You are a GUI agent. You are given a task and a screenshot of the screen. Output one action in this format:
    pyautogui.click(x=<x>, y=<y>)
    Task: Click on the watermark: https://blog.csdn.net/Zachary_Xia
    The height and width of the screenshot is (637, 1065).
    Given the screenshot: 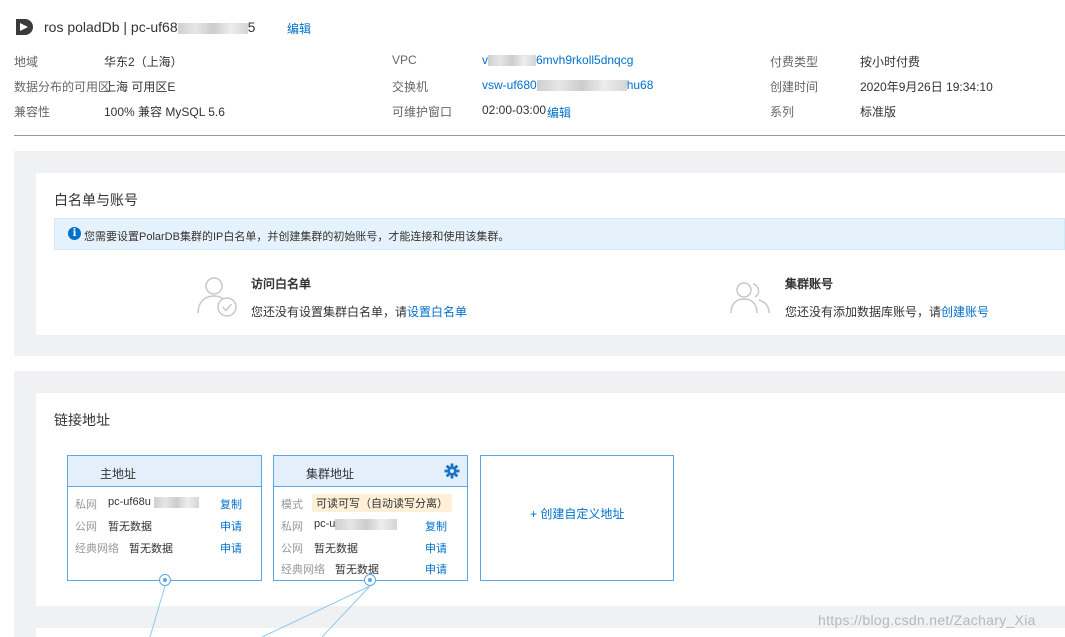 What is the action you would take?
    pyautogui.click(x=927, y=620)
    